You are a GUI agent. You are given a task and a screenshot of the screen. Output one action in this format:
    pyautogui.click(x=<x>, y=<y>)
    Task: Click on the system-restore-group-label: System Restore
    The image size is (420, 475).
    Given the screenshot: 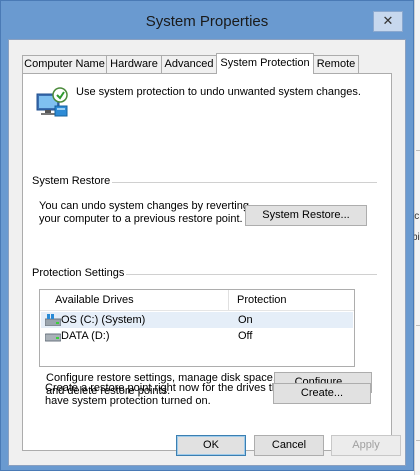 What is the action you would take?
    pyautogui.click(x=71, y=181)
    